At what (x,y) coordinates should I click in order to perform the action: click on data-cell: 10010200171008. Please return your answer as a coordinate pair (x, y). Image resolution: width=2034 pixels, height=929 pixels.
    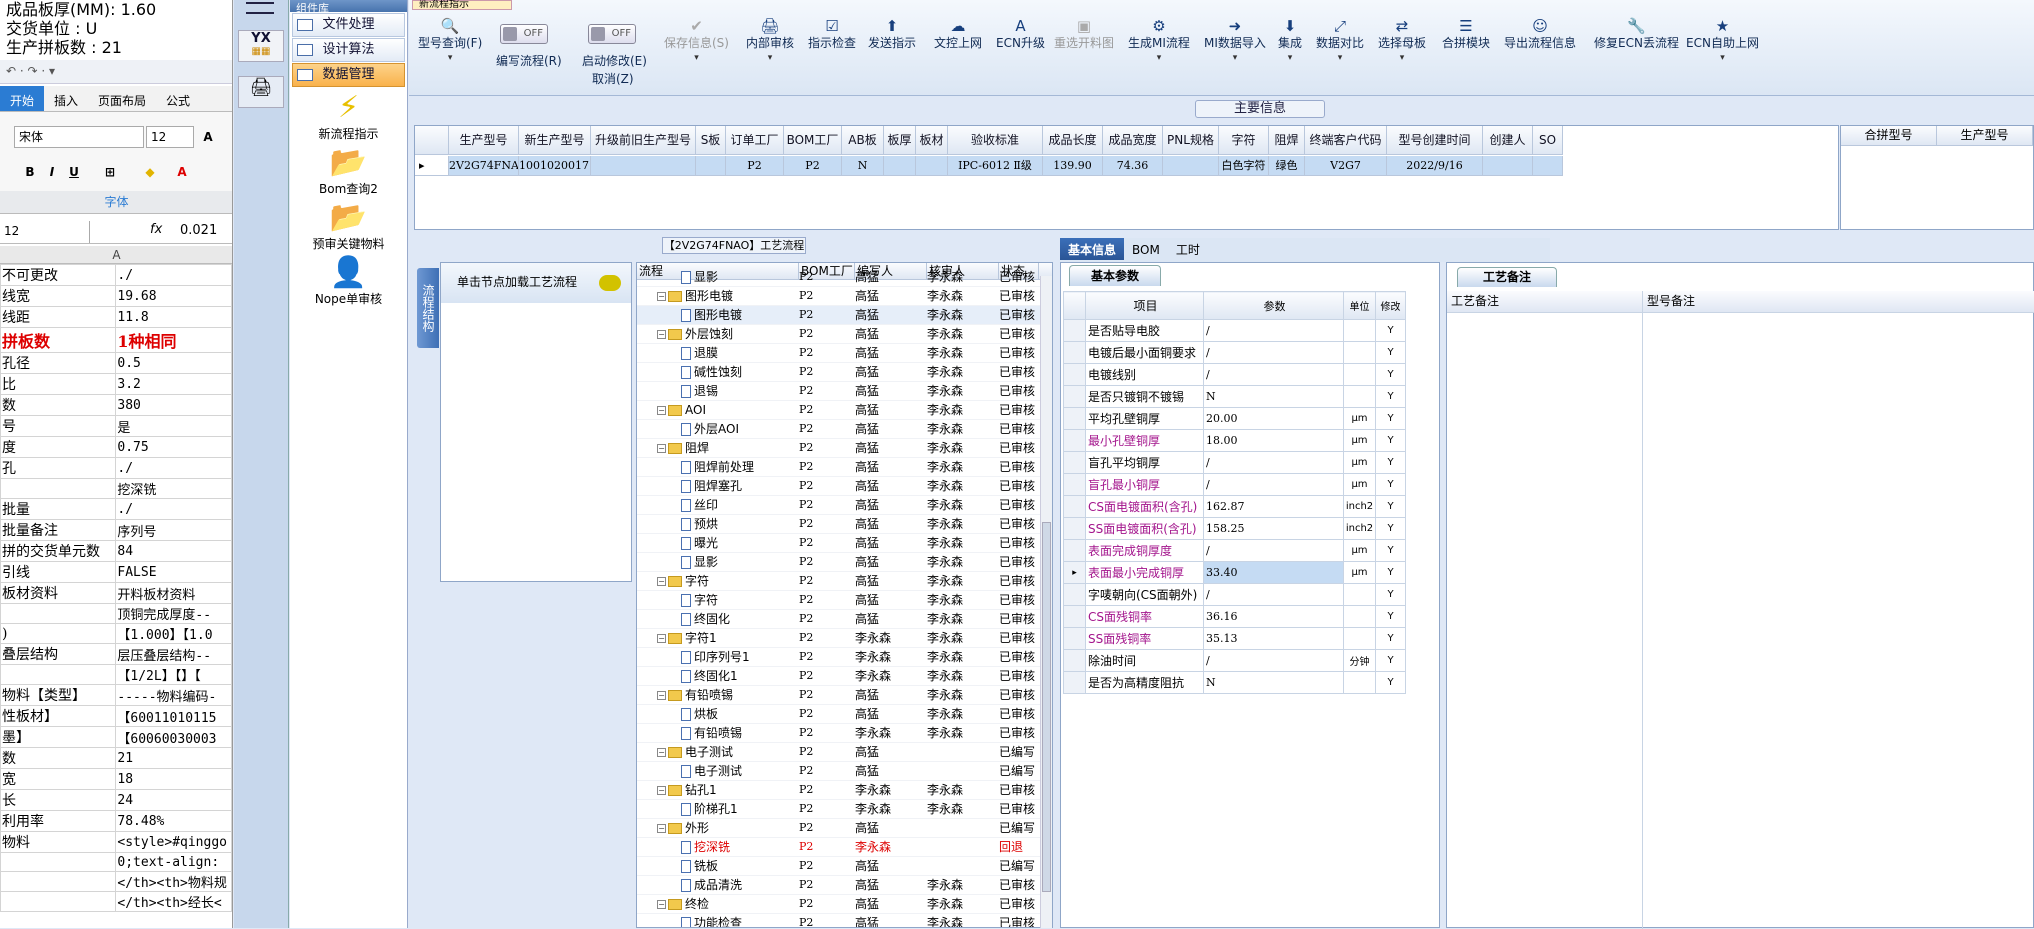
    Looking at the image, I should click on (555, 166).